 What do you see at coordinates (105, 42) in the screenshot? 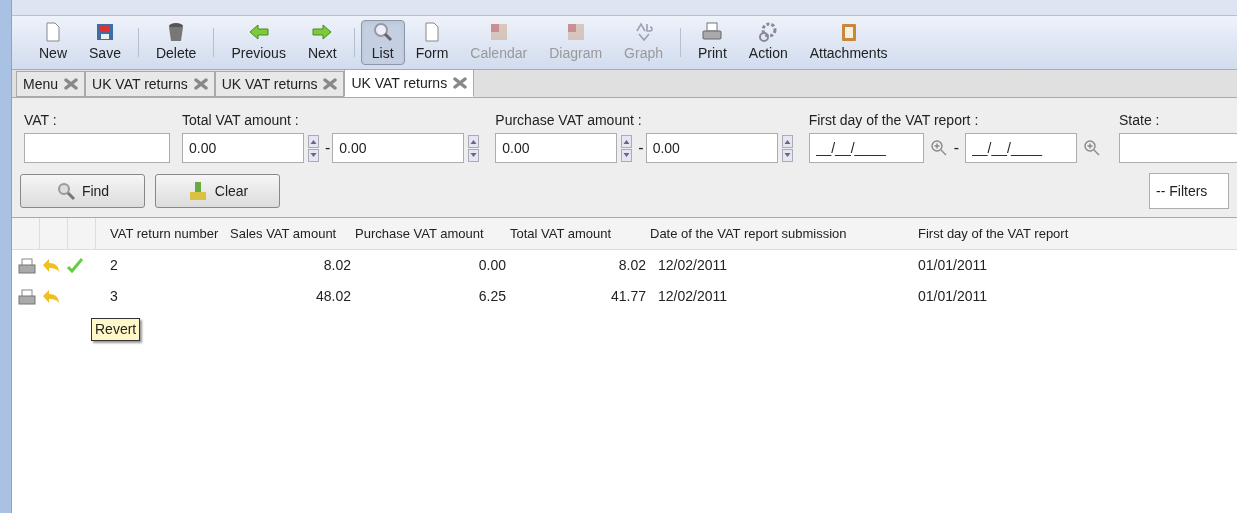
I see `toolbar-button: Save` at bounding box center [105, 42].